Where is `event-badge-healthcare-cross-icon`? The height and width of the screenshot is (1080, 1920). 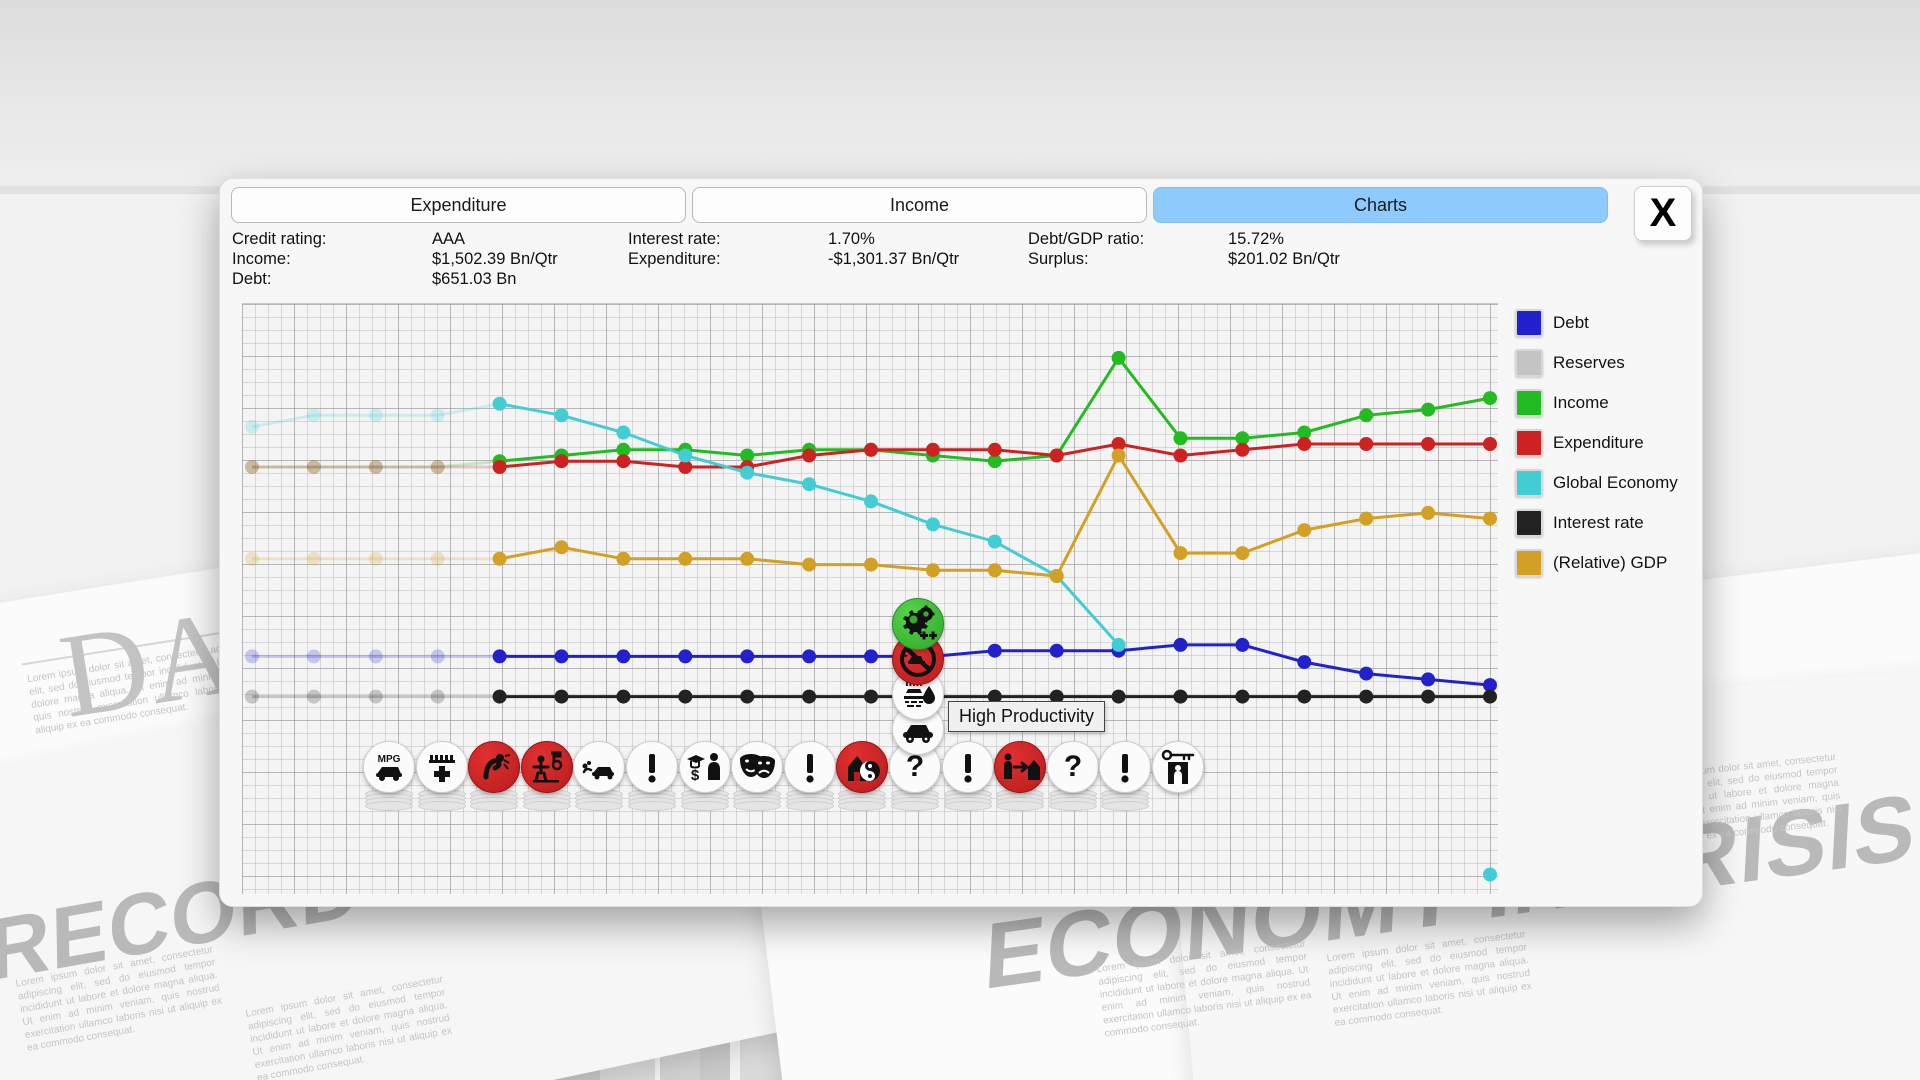
event-badge-healthcare-cross-icon is located at coordinates (441, 767).